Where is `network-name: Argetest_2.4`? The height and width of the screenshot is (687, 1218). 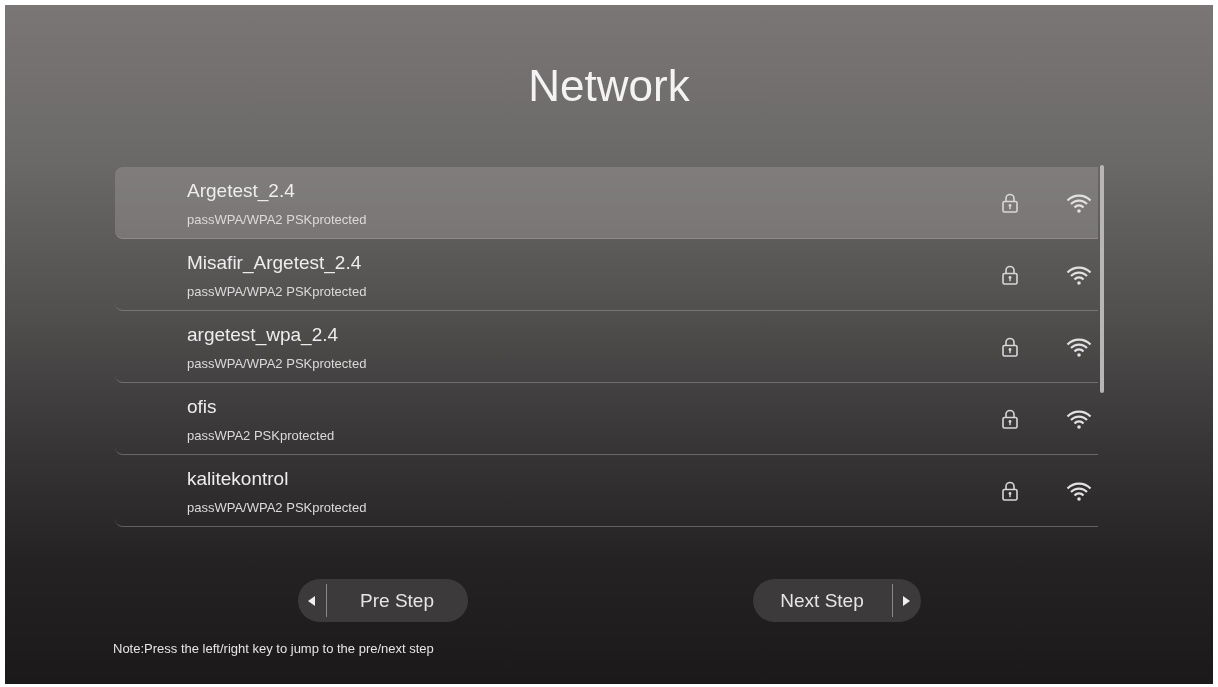
network-name: Argetest_2.4 is located at coordinates (241, 190).